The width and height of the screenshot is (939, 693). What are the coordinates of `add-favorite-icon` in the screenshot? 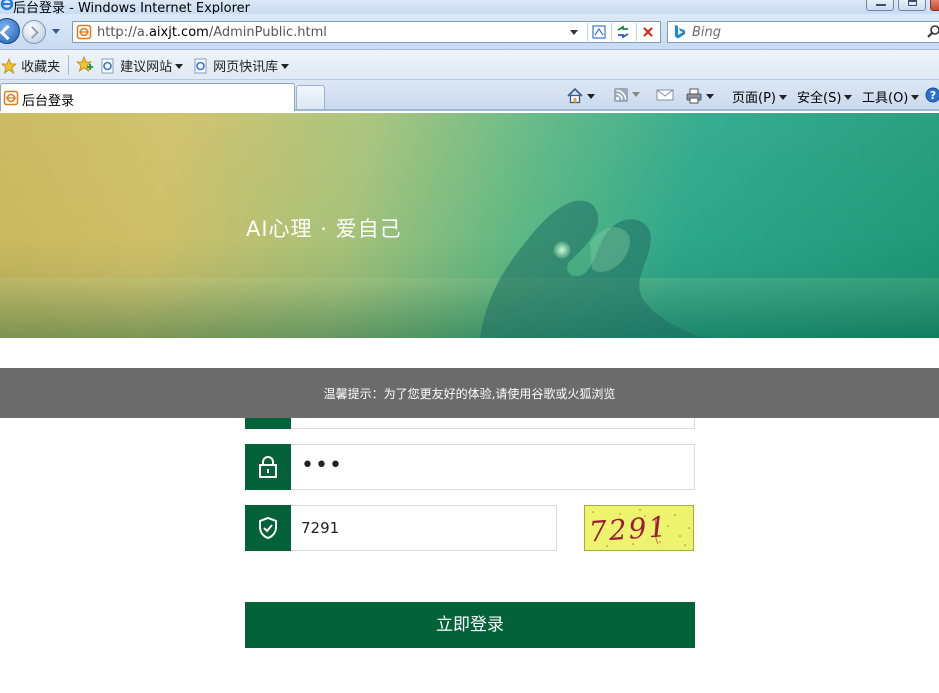 It's located at (84, 64).